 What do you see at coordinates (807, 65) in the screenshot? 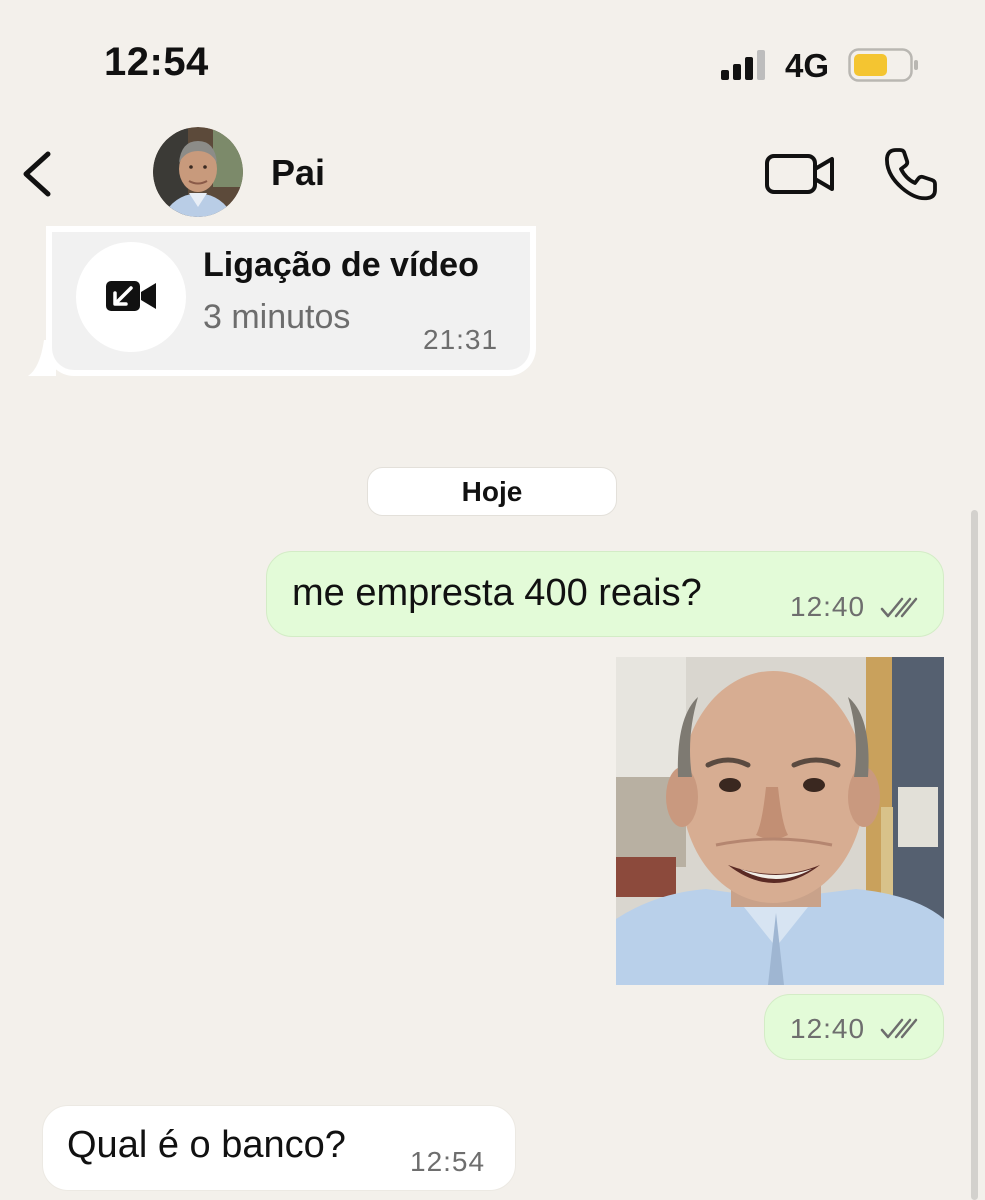
I see `network-type: 4G` at bounding box center [807, 65].